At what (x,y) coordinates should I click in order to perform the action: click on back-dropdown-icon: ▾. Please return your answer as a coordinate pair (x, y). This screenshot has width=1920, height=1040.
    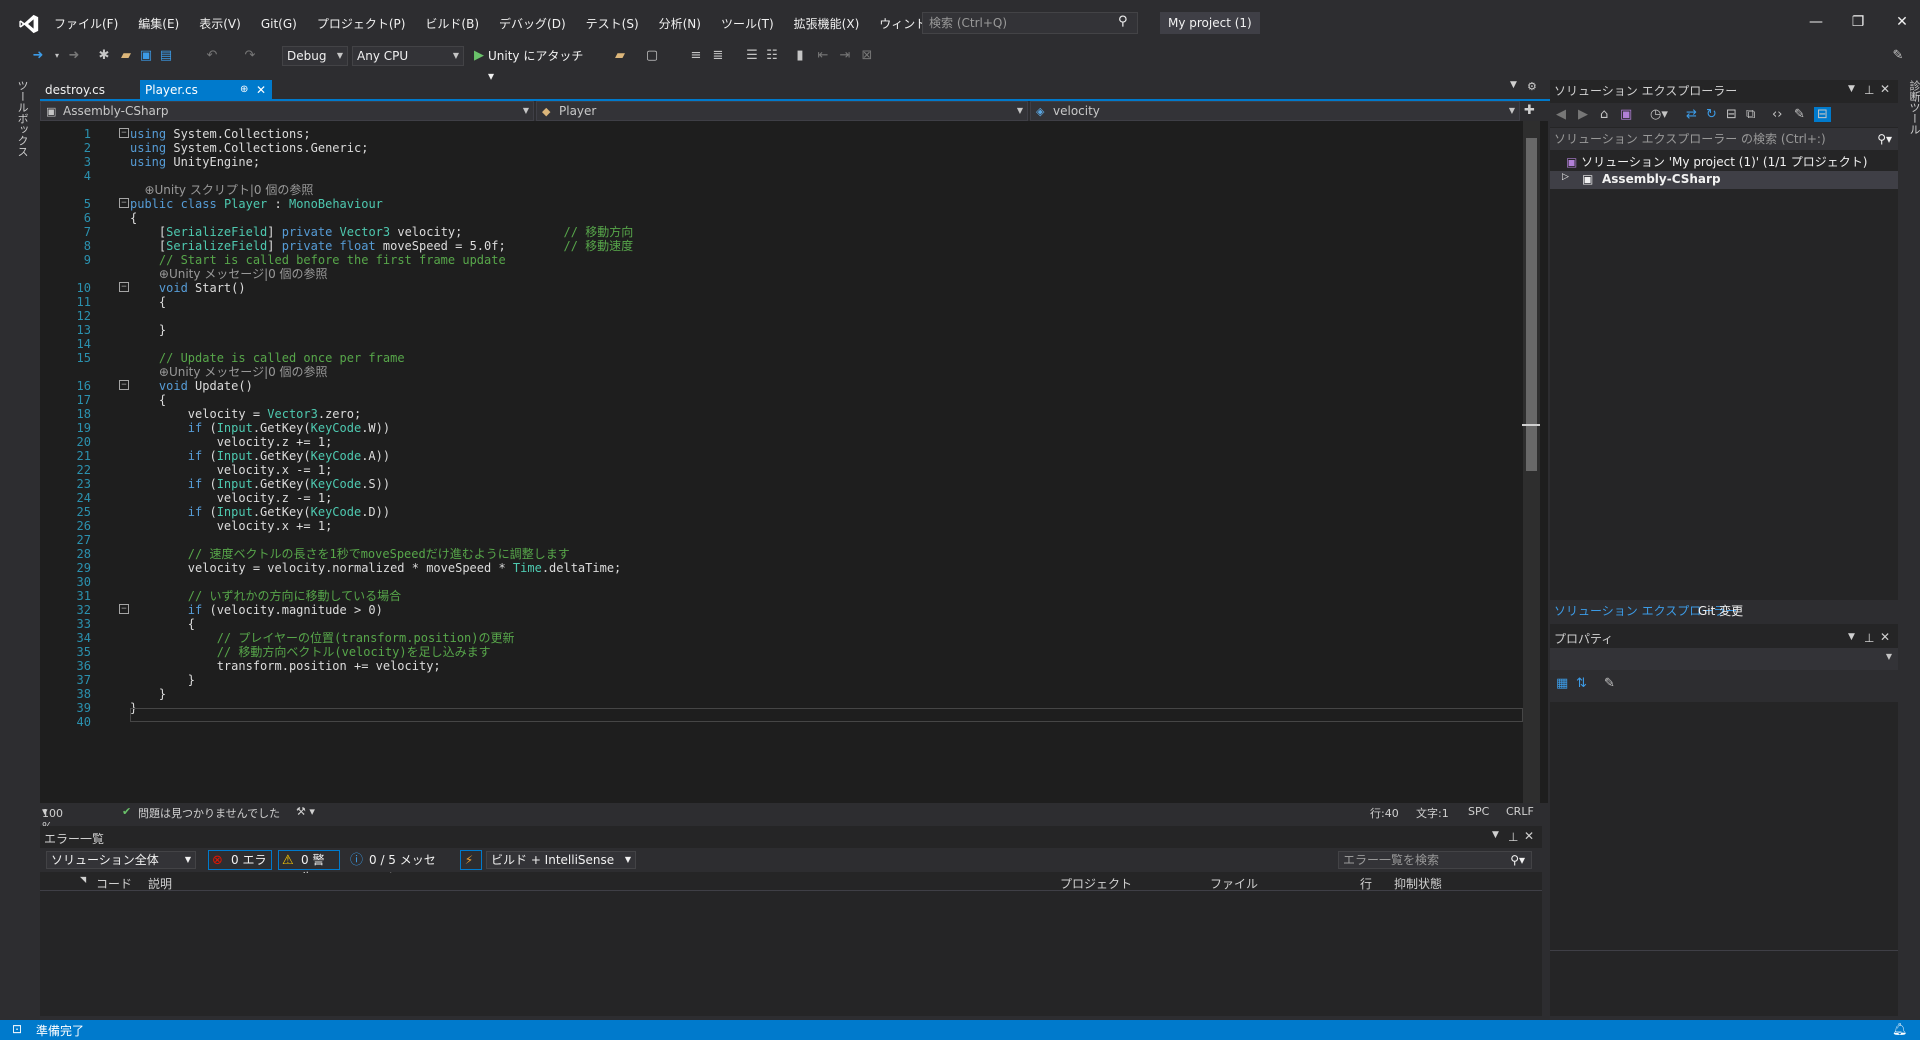
    Looking at the image, I should click on (57, 56).